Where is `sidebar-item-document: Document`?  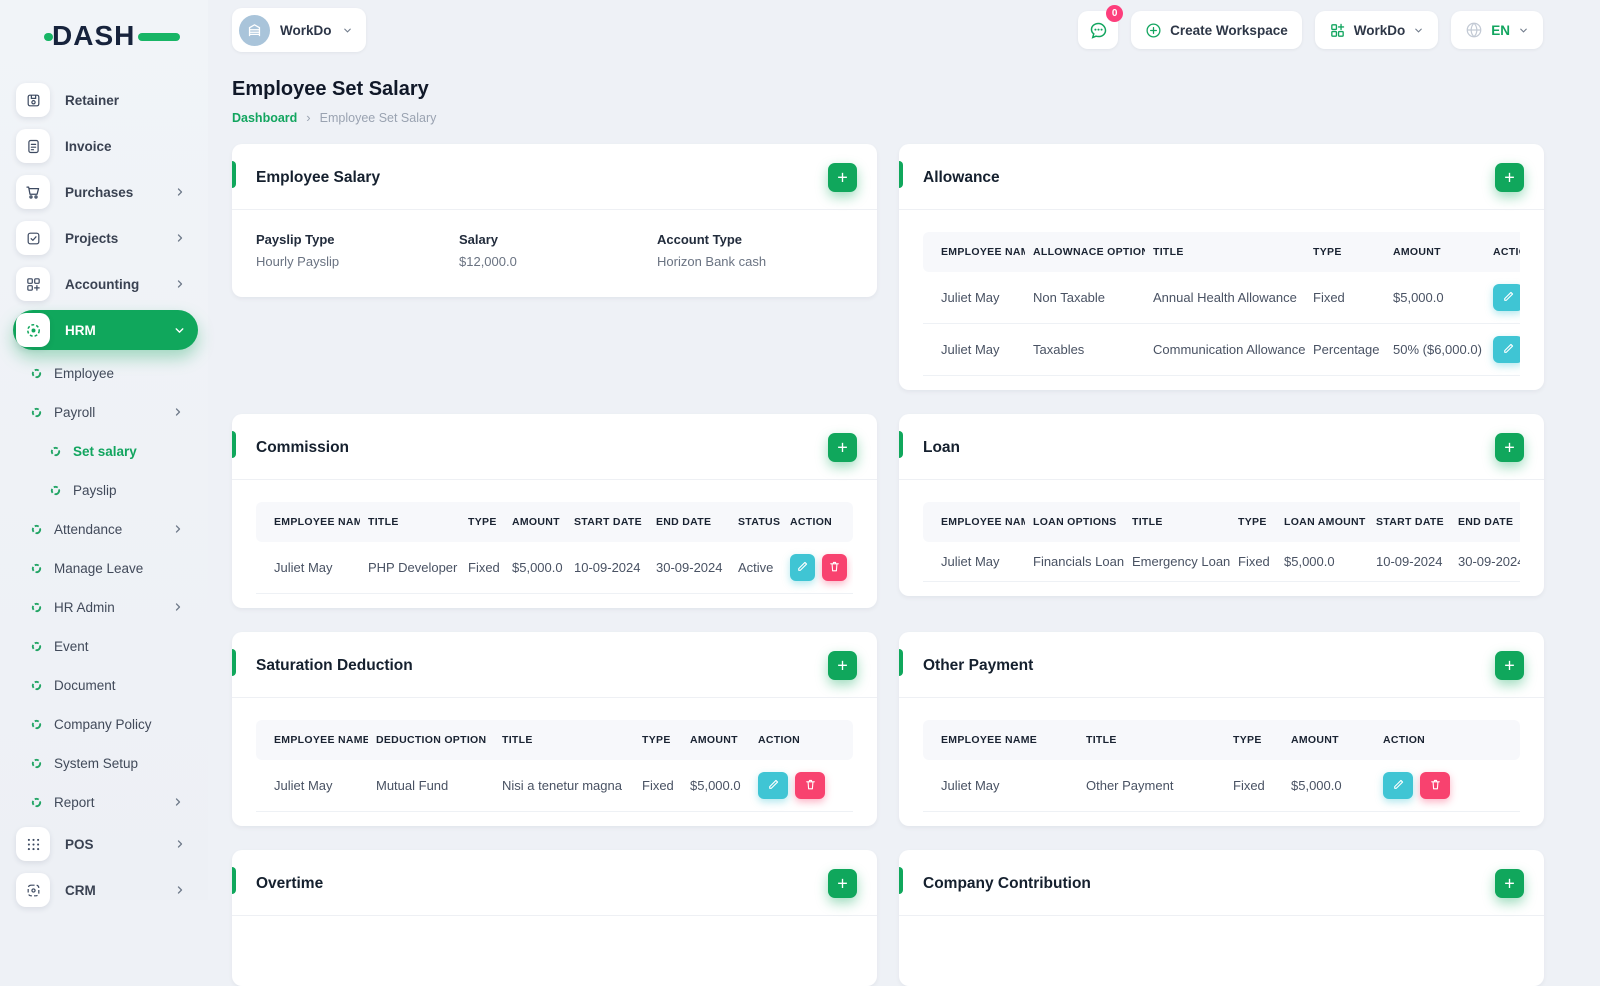 sidebar-item-document: Document is located at coordinates (105, 685).